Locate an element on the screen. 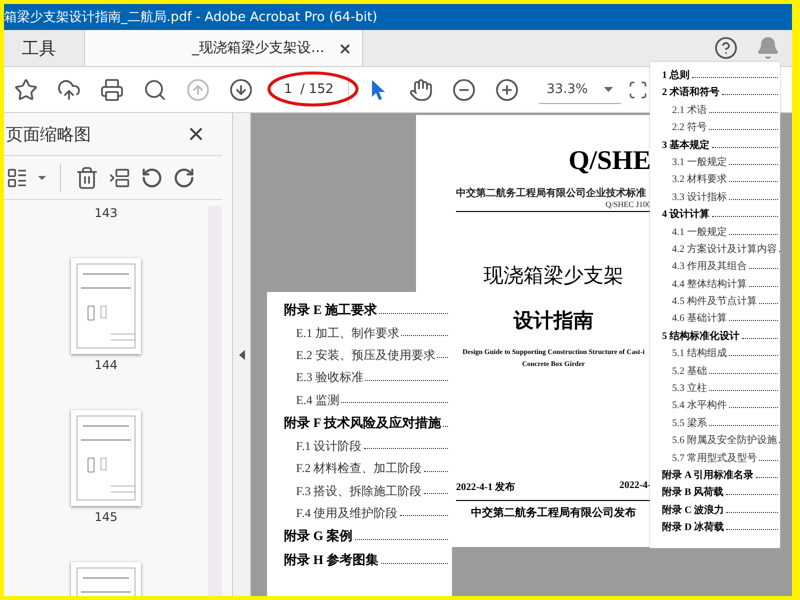 This screenshot has width=800, height=600. pointer-icon is located at coordinates (378, 89).